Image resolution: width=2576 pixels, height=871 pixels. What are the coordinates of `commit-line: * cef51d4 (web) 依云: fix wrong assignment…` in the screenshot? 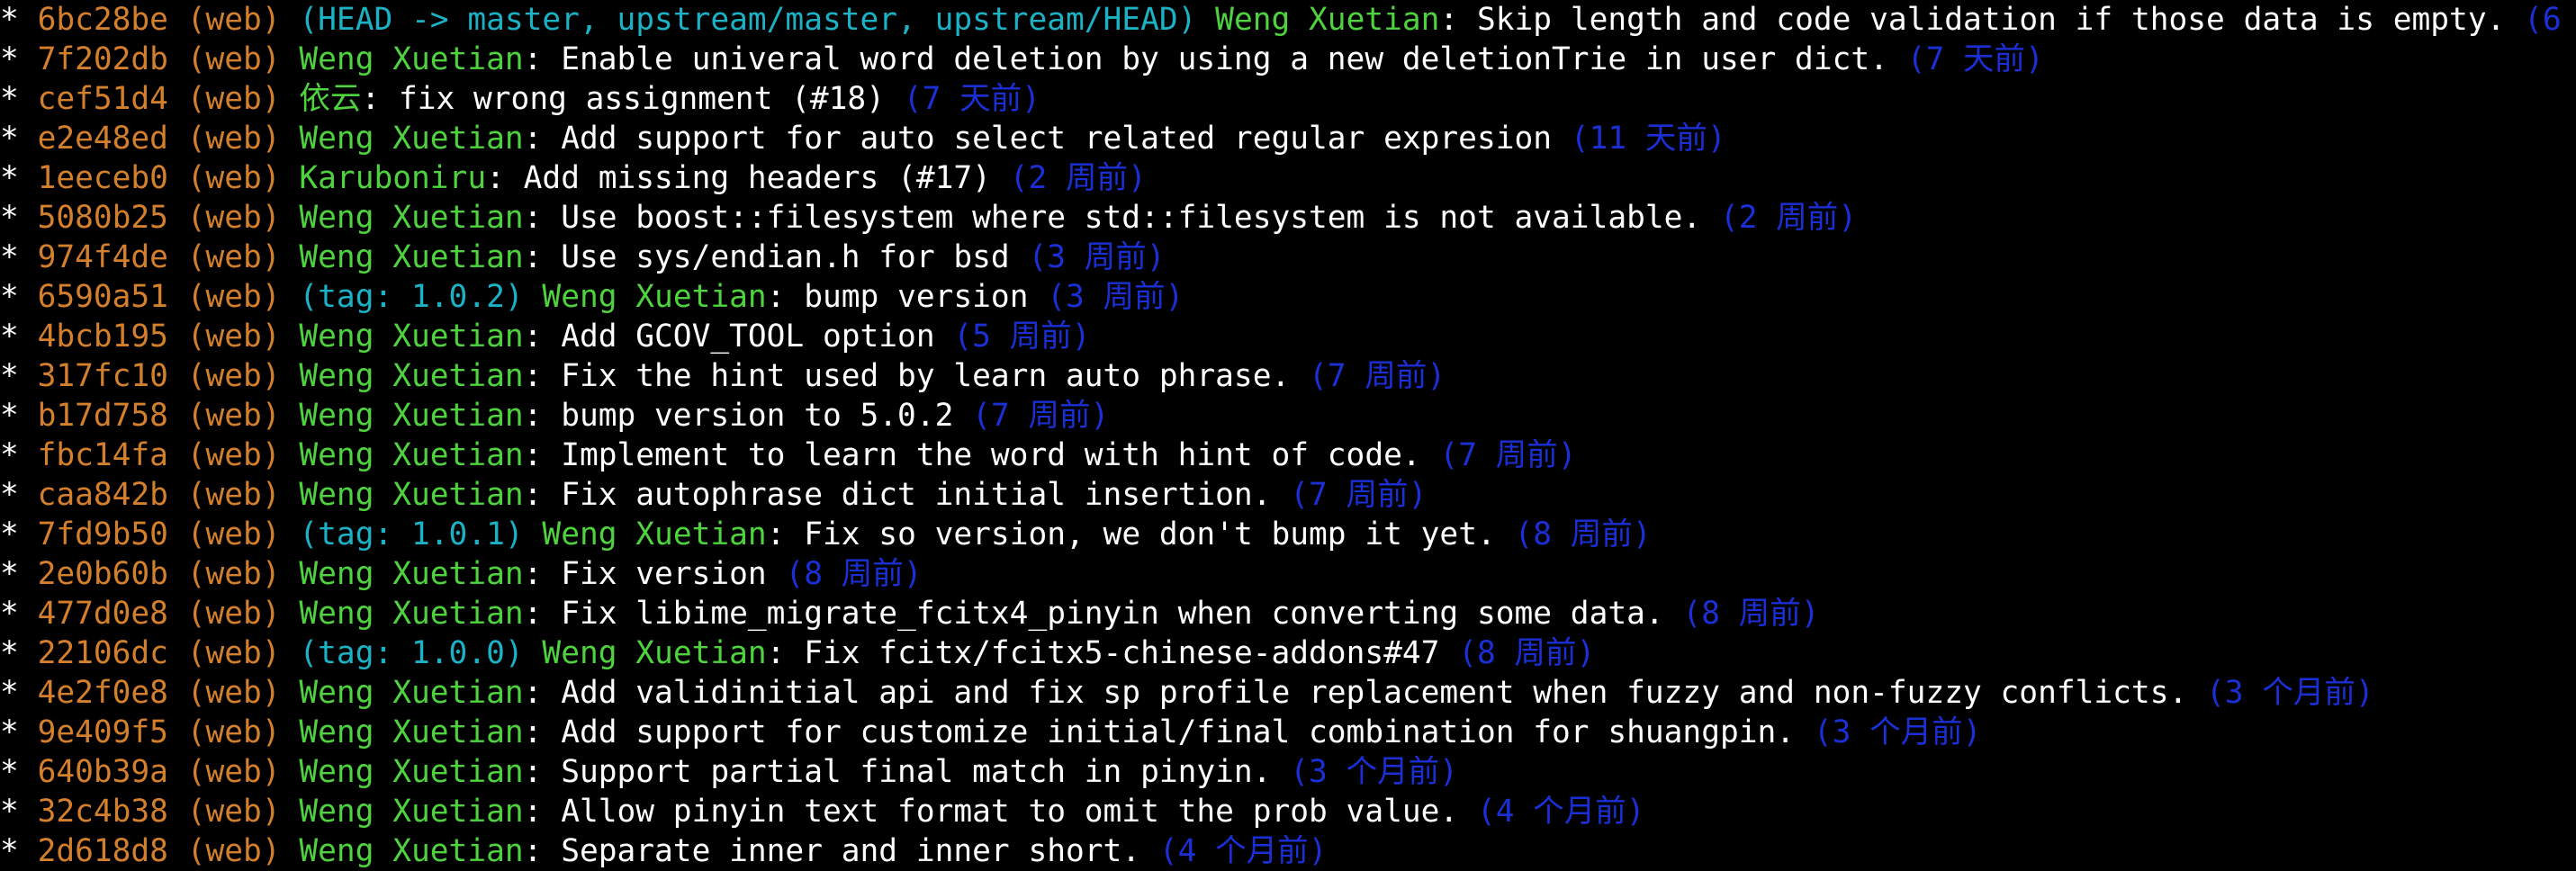 It's located at (1288, 99).